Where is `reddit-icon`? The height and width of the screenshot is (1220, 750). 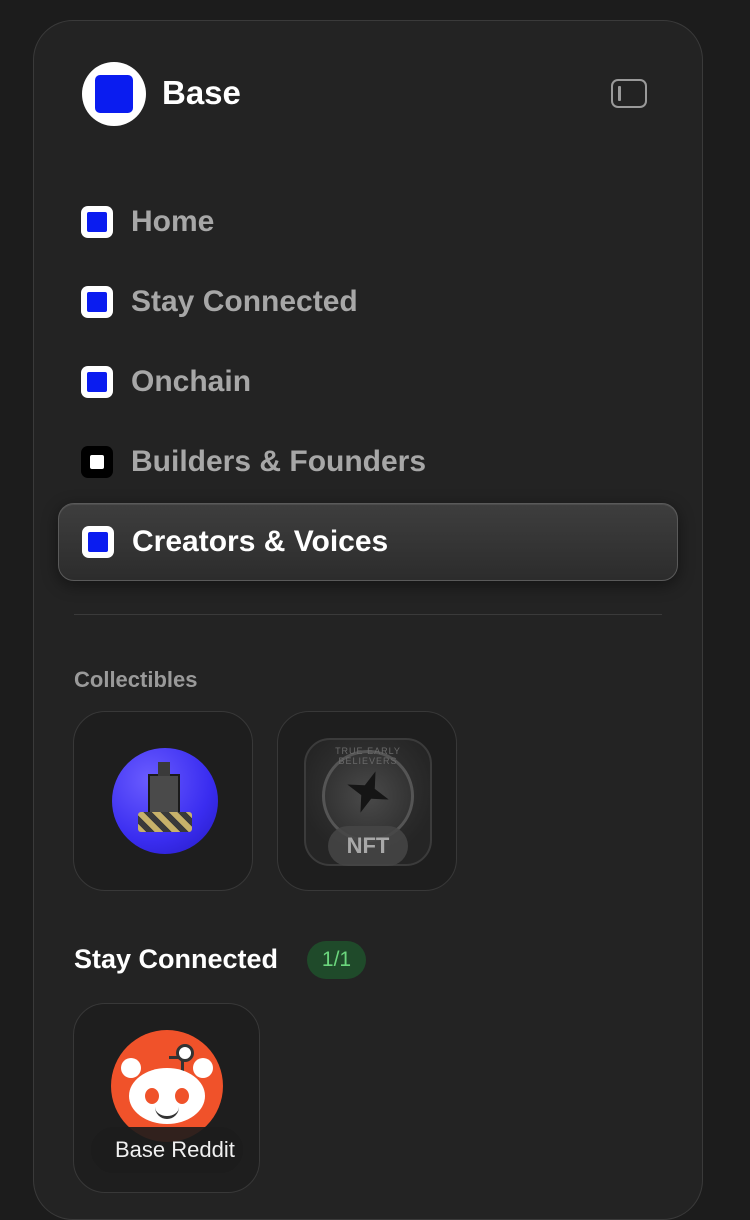 reddit-icon is located at coordinates (167, 1086).